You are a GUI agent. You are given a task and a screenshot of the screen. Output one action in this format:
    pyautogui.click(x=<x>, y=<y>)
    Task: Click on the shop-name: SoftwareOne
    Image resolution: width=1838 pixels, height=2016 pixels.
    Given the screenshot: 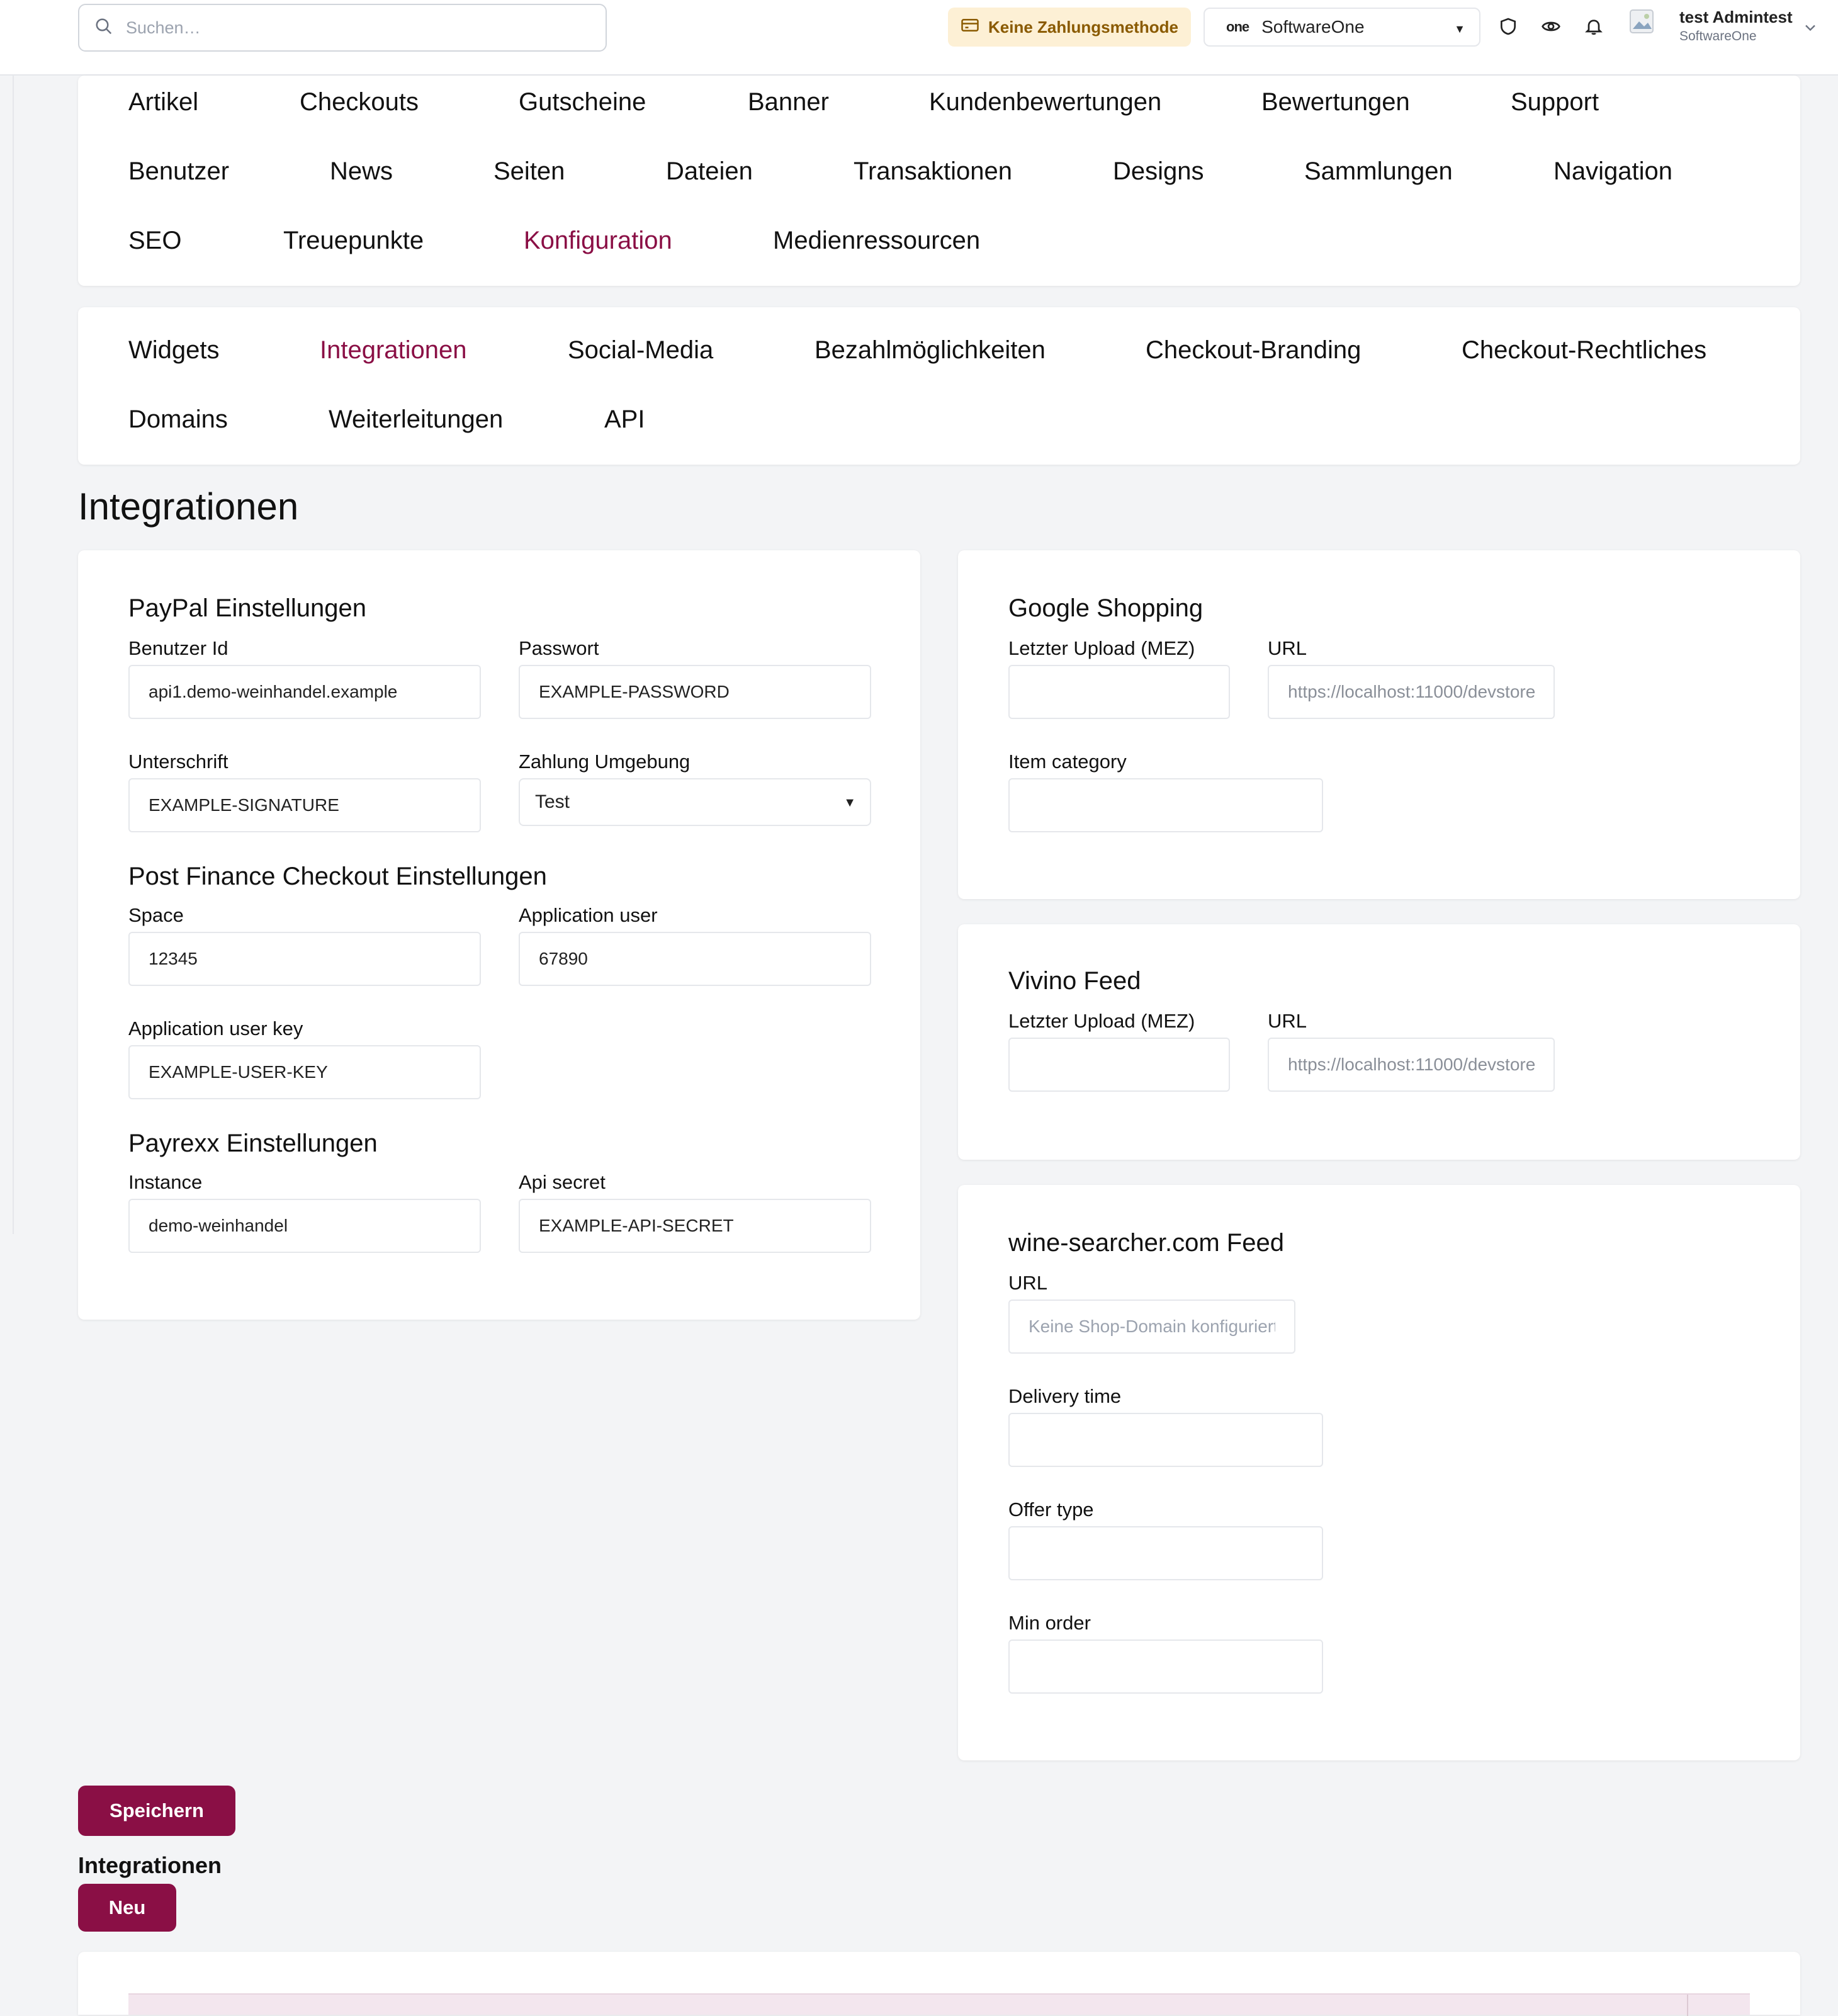 What is the action you would take?
    pyautogui.click(x=1313, y=27)
    